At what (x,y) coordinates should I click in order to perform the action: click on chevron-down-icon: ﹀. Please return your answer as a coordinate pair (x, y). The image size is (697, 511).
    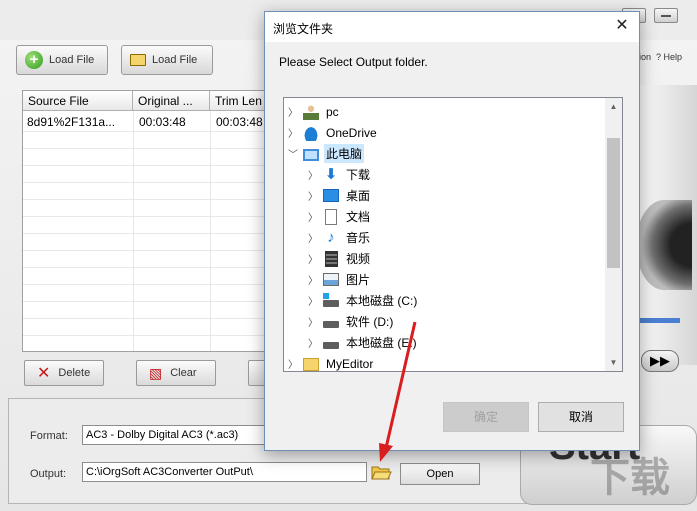
    Looking at the image, I should click on (293, 153).